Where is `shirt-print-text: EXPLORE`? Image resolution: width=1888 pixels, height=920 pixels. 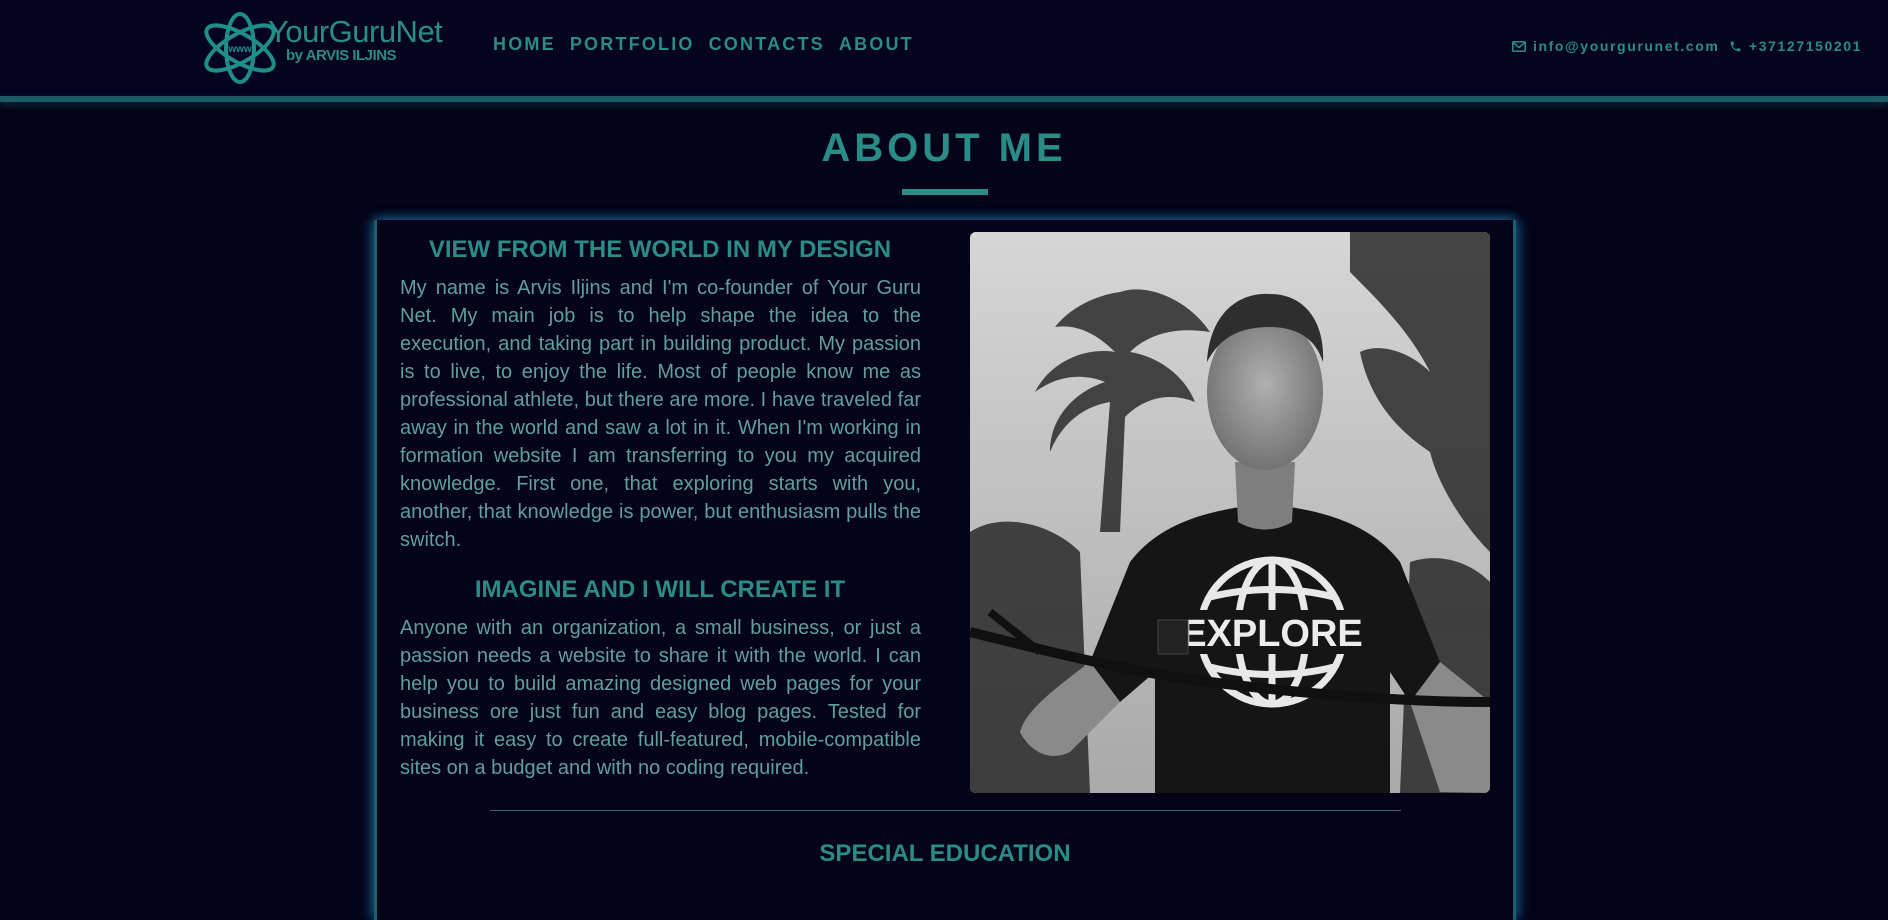 shirt-print-text: EXPLORE is located at coordinates (1272, 634).